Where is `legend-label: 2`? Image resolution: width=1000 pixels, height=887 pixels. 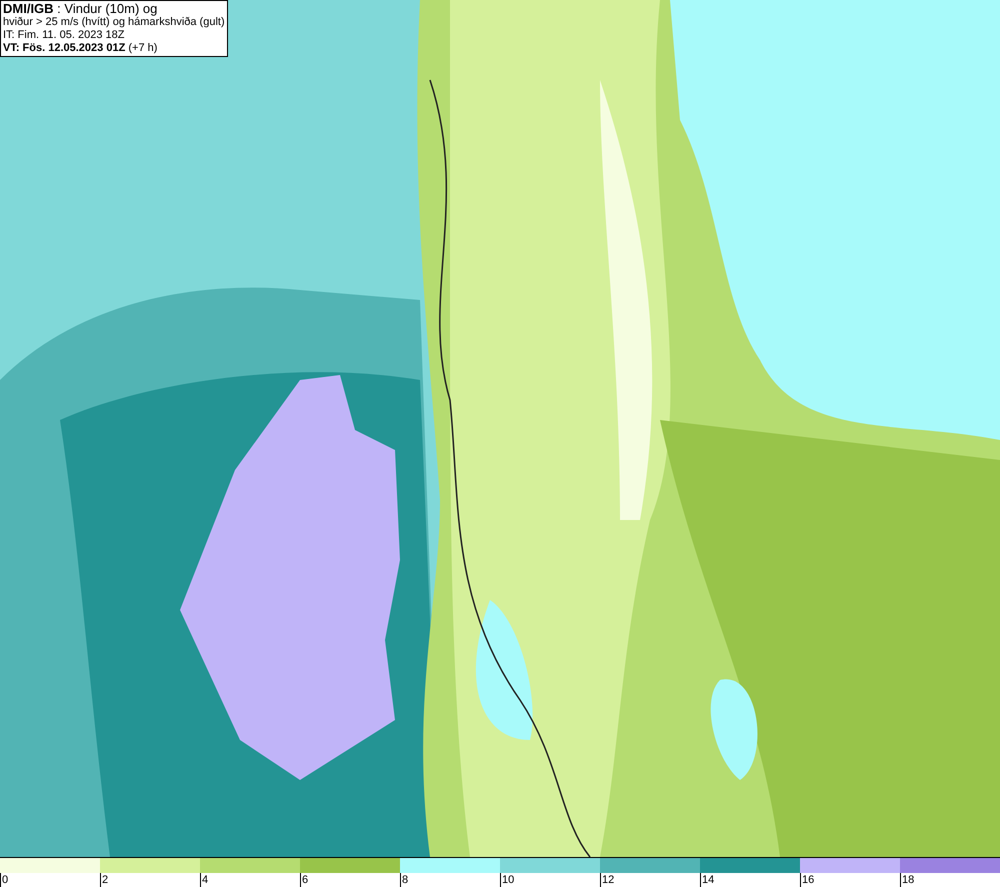 legend-label: 2 is located at coordinates (104, 880).